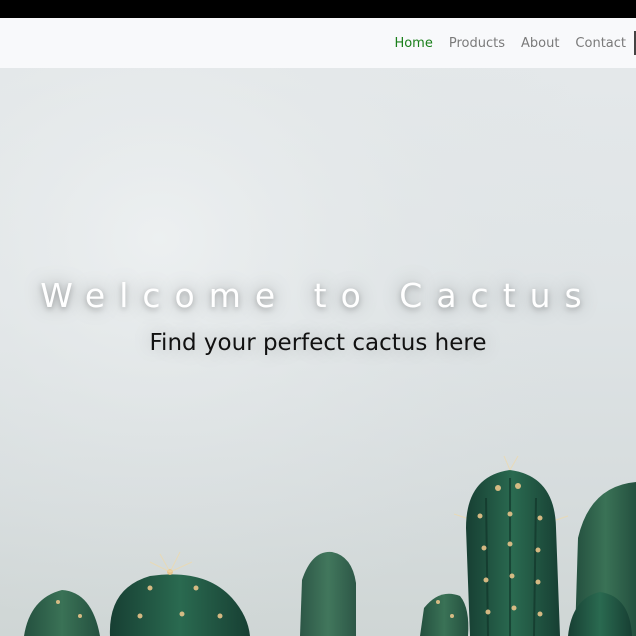 This screenshot has width=636, height=636. What do you see at coordinates (318, 295) in the screenshot?
I see `hero-title: Welcome to Cactus` at bounding box center [318, 295].